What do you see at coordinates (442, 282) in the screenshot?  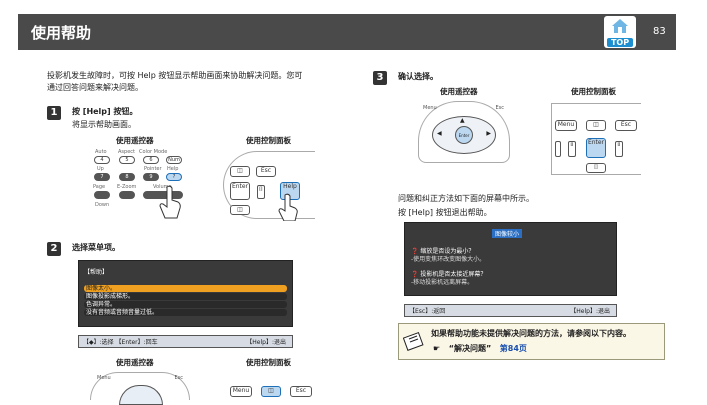 I see `help-a2: -移动投影机远离屏幕。` at bounding box center [442, 282].